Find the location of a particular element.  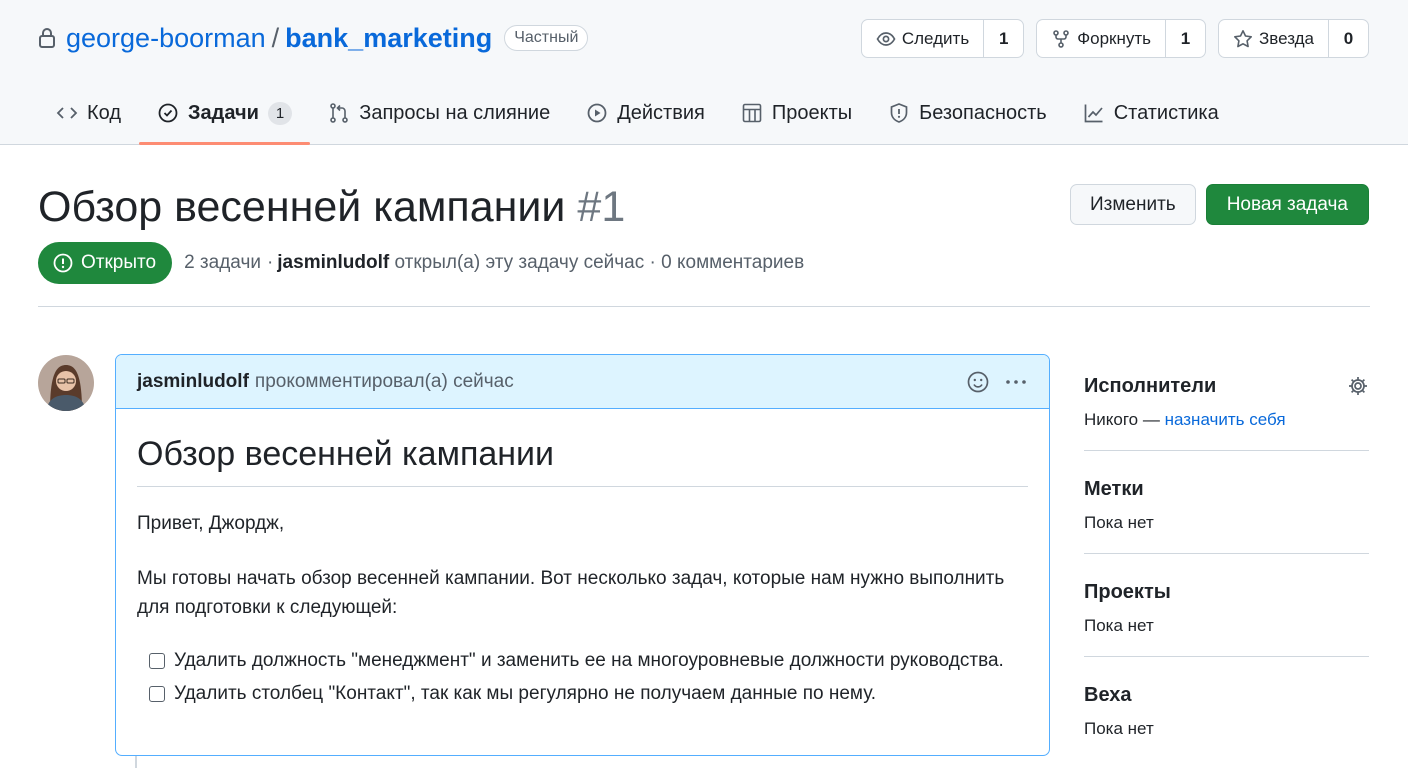

pull-request-icon is located at coordinates (339, 113).